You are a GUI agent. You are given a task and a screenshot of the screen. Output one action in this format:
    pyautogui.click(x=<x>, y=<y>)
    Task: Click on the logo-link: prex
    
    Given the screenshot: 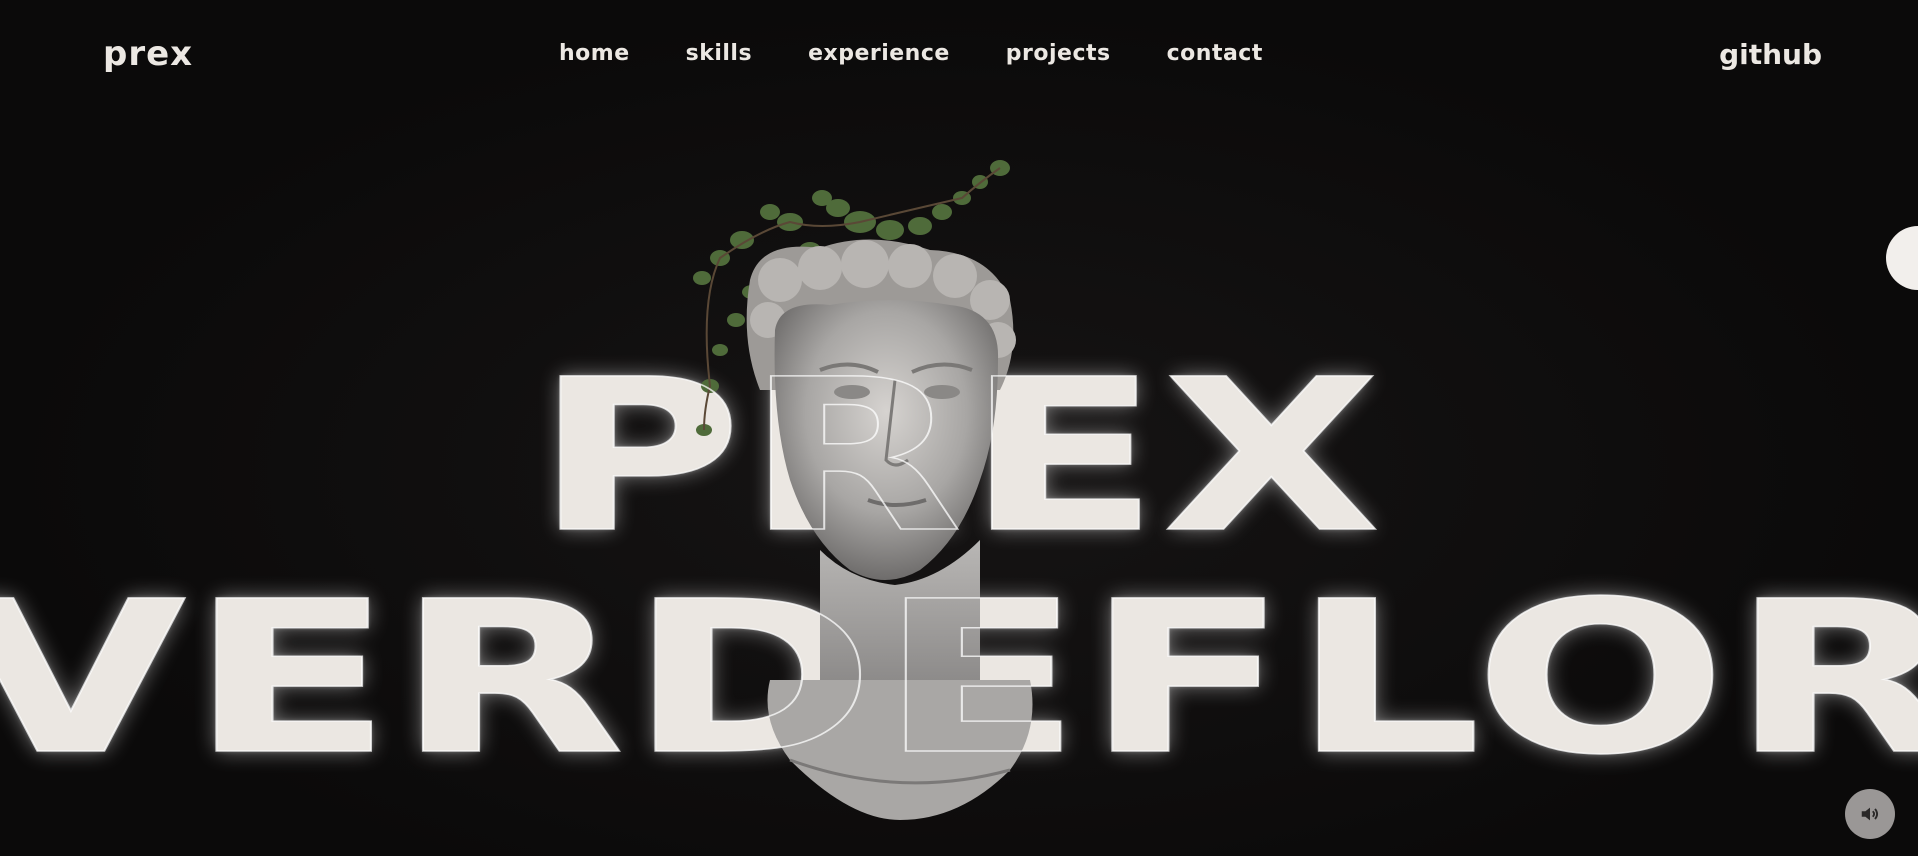 What is the action you would take?
    pyautogui.click(x=148, y=54)
    